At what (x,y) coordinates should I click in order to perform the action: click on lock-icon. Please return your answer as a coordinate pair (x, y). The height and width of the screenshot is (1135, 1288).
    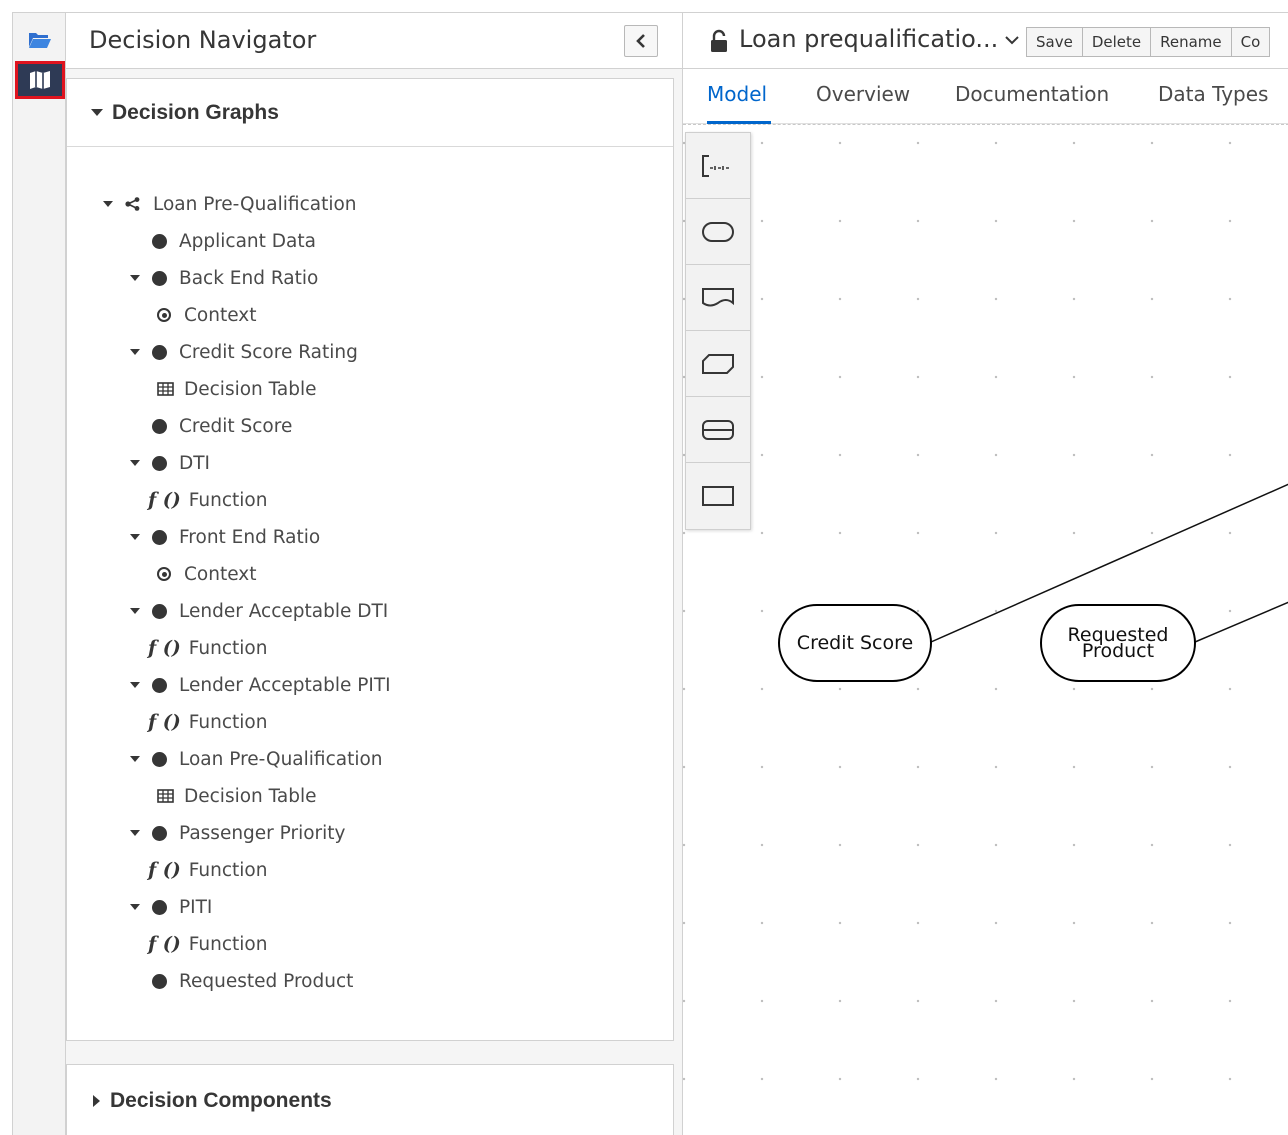
    Looking at the image, I should click on (719, 40).